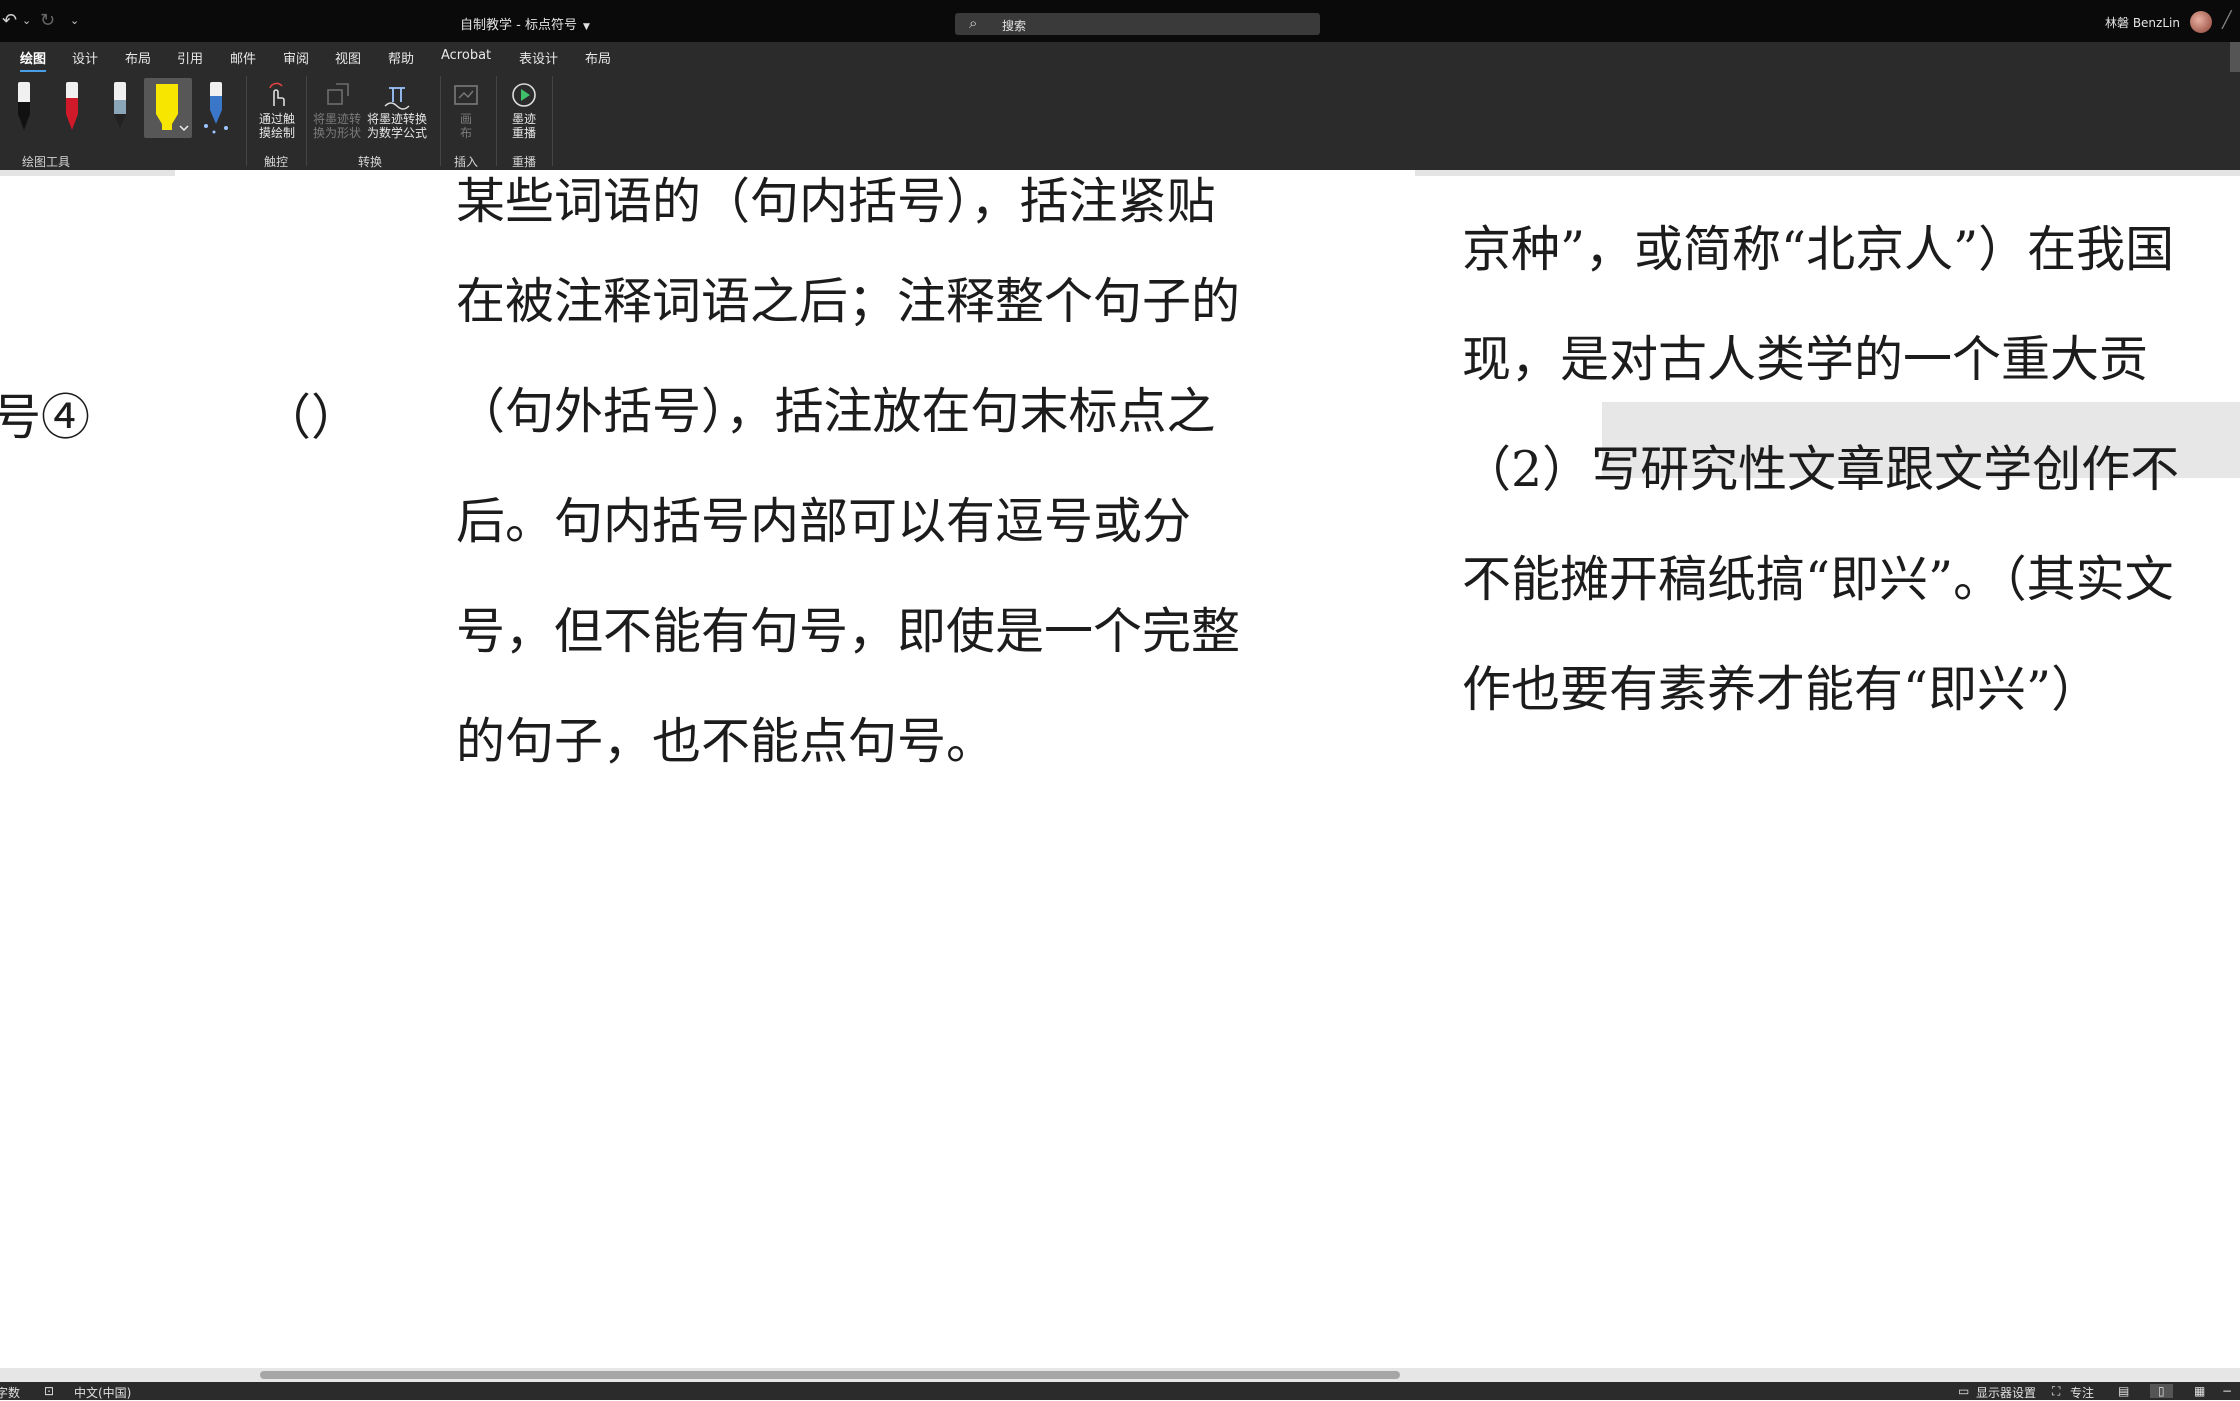 The width and height of the screenshot is (2240, 1401). I want to click on tab-draw: 绘图, so click(33, 60).